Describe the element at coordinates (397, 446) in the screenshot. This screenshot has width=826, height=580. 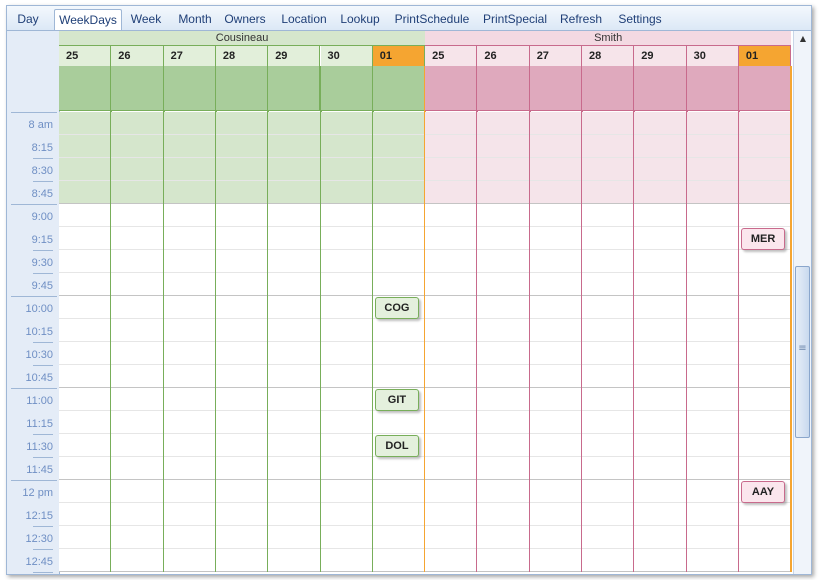
I see `appointment: DOL` at that location.